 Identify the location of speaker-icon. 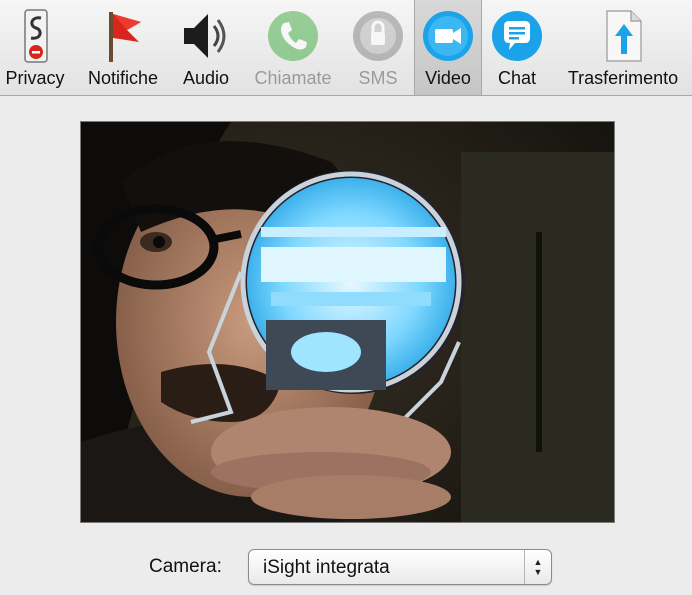
(206, 36).